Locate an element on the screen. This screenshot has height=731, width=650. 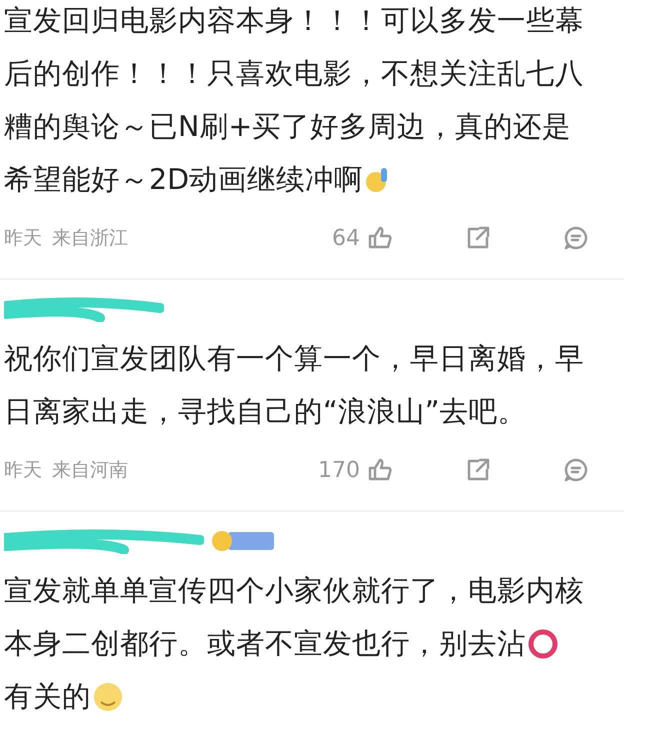
level-badge-icon is located at coordinates (243, 541).